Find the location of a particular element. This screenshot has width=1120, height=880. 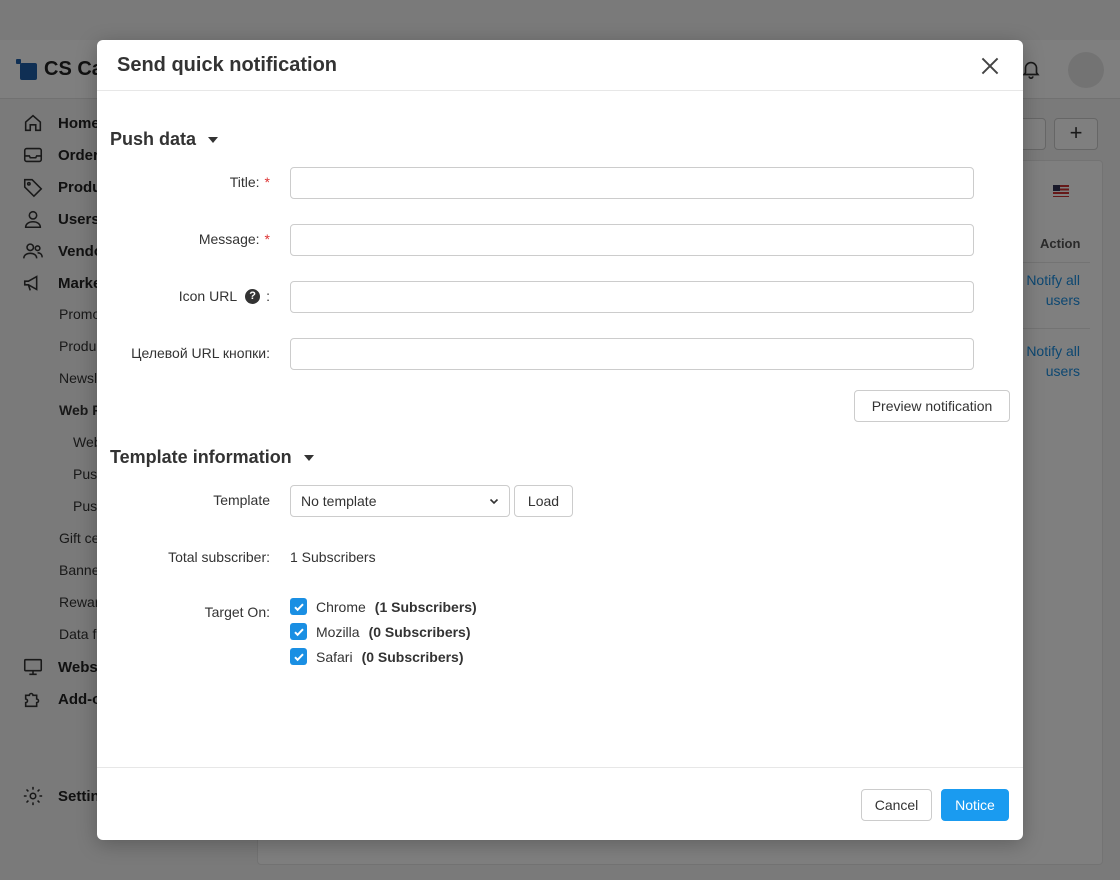

target-mozilla: Mozilla (0 Subscribers) is located at coordinates (380, 631).